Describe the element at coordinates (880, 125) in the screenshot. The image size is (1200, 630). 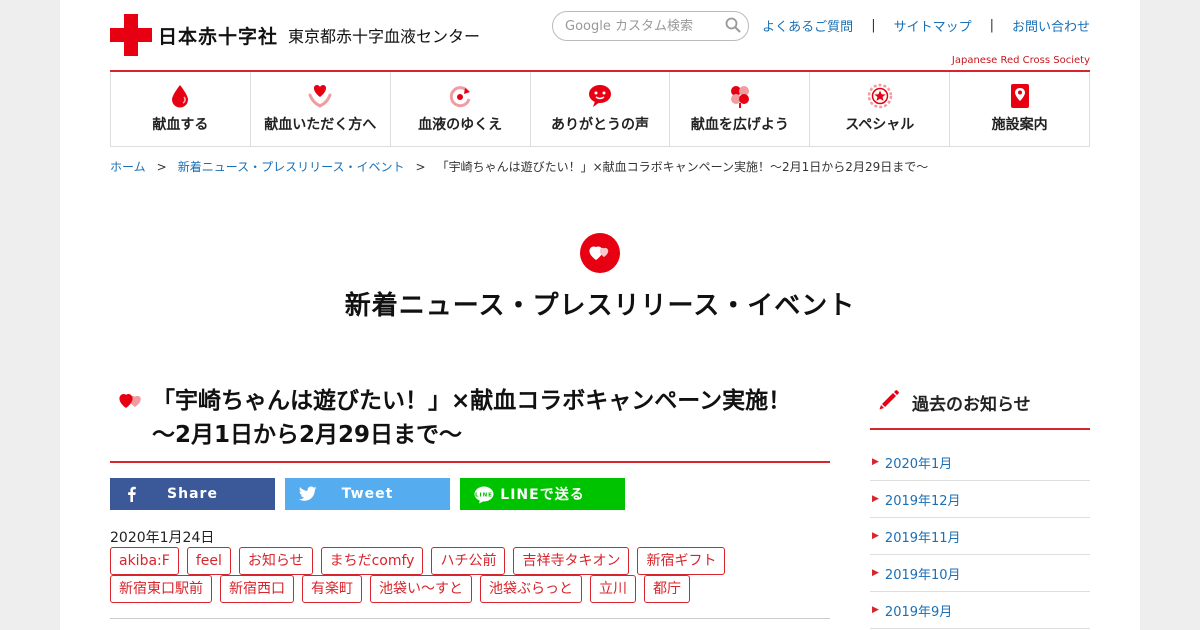
I see `nav-label: スペシャル` at that location.